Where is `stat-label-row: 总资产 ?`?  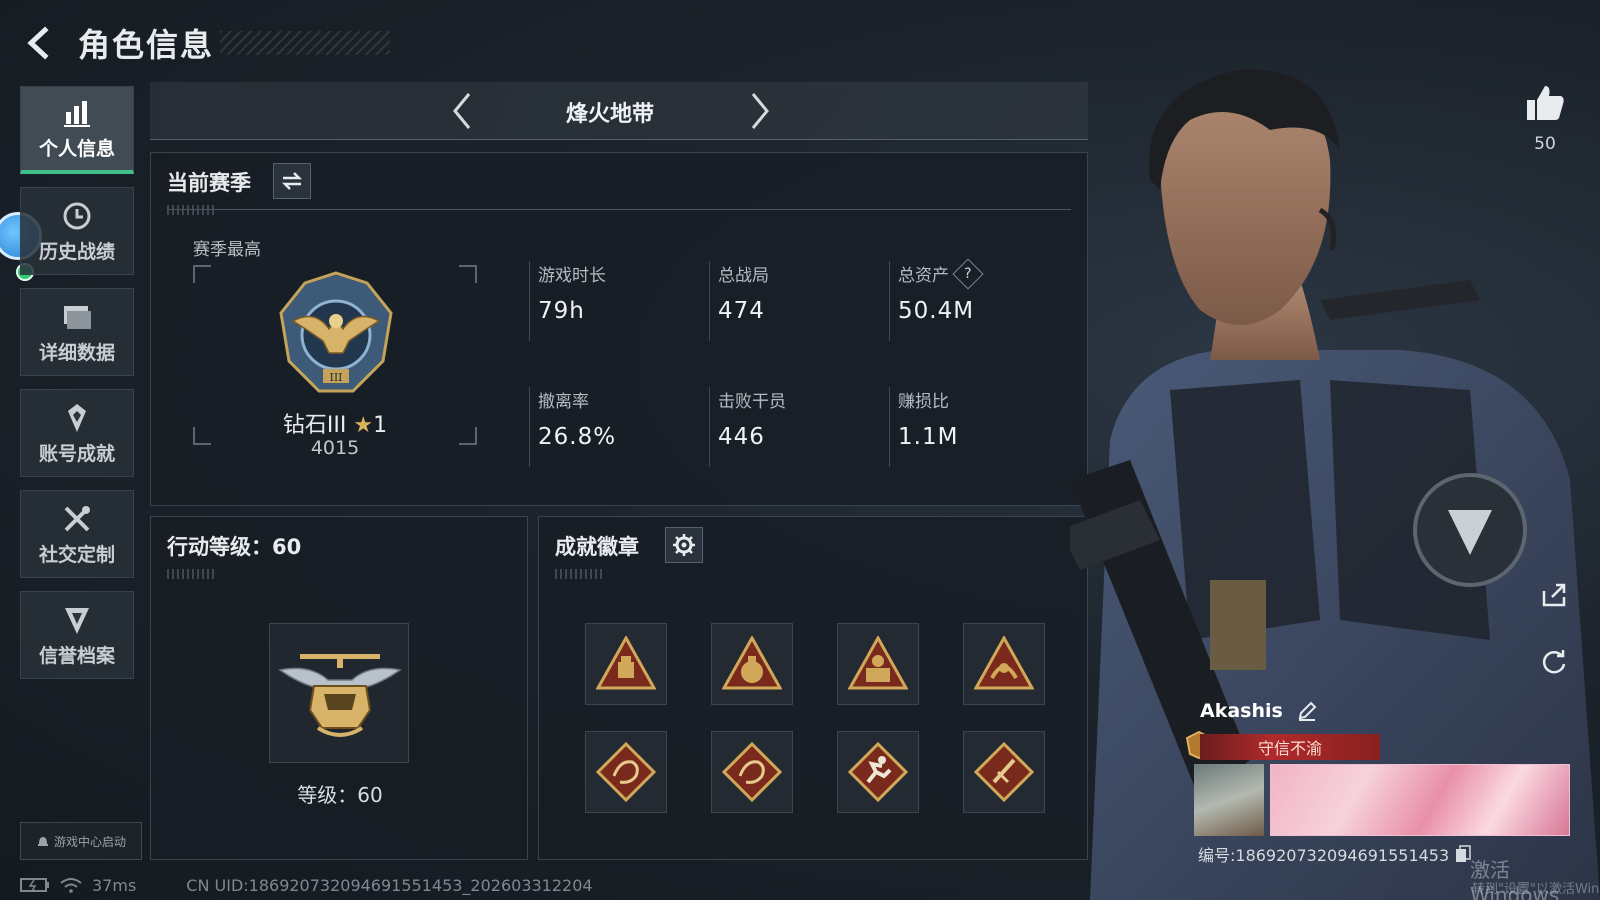
stat-label-row: 总资产 ? is located at coordinates (978, 273).